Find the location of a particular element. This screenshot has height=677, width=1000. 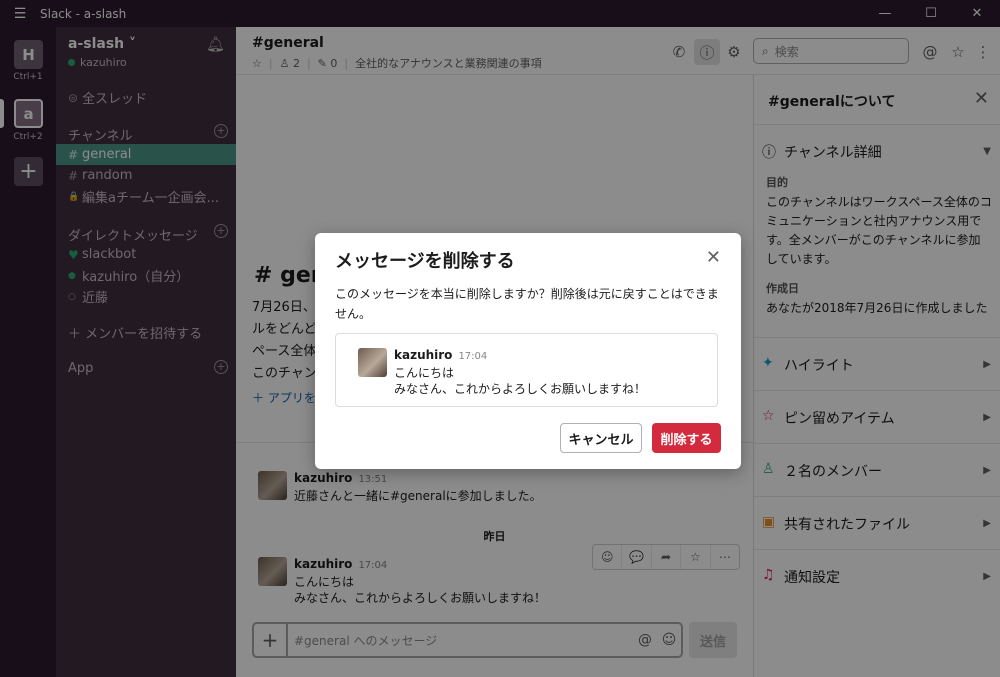

message-text: みなさん、これからよろしくお願いしますね！ is located at coordinates (520, 389).